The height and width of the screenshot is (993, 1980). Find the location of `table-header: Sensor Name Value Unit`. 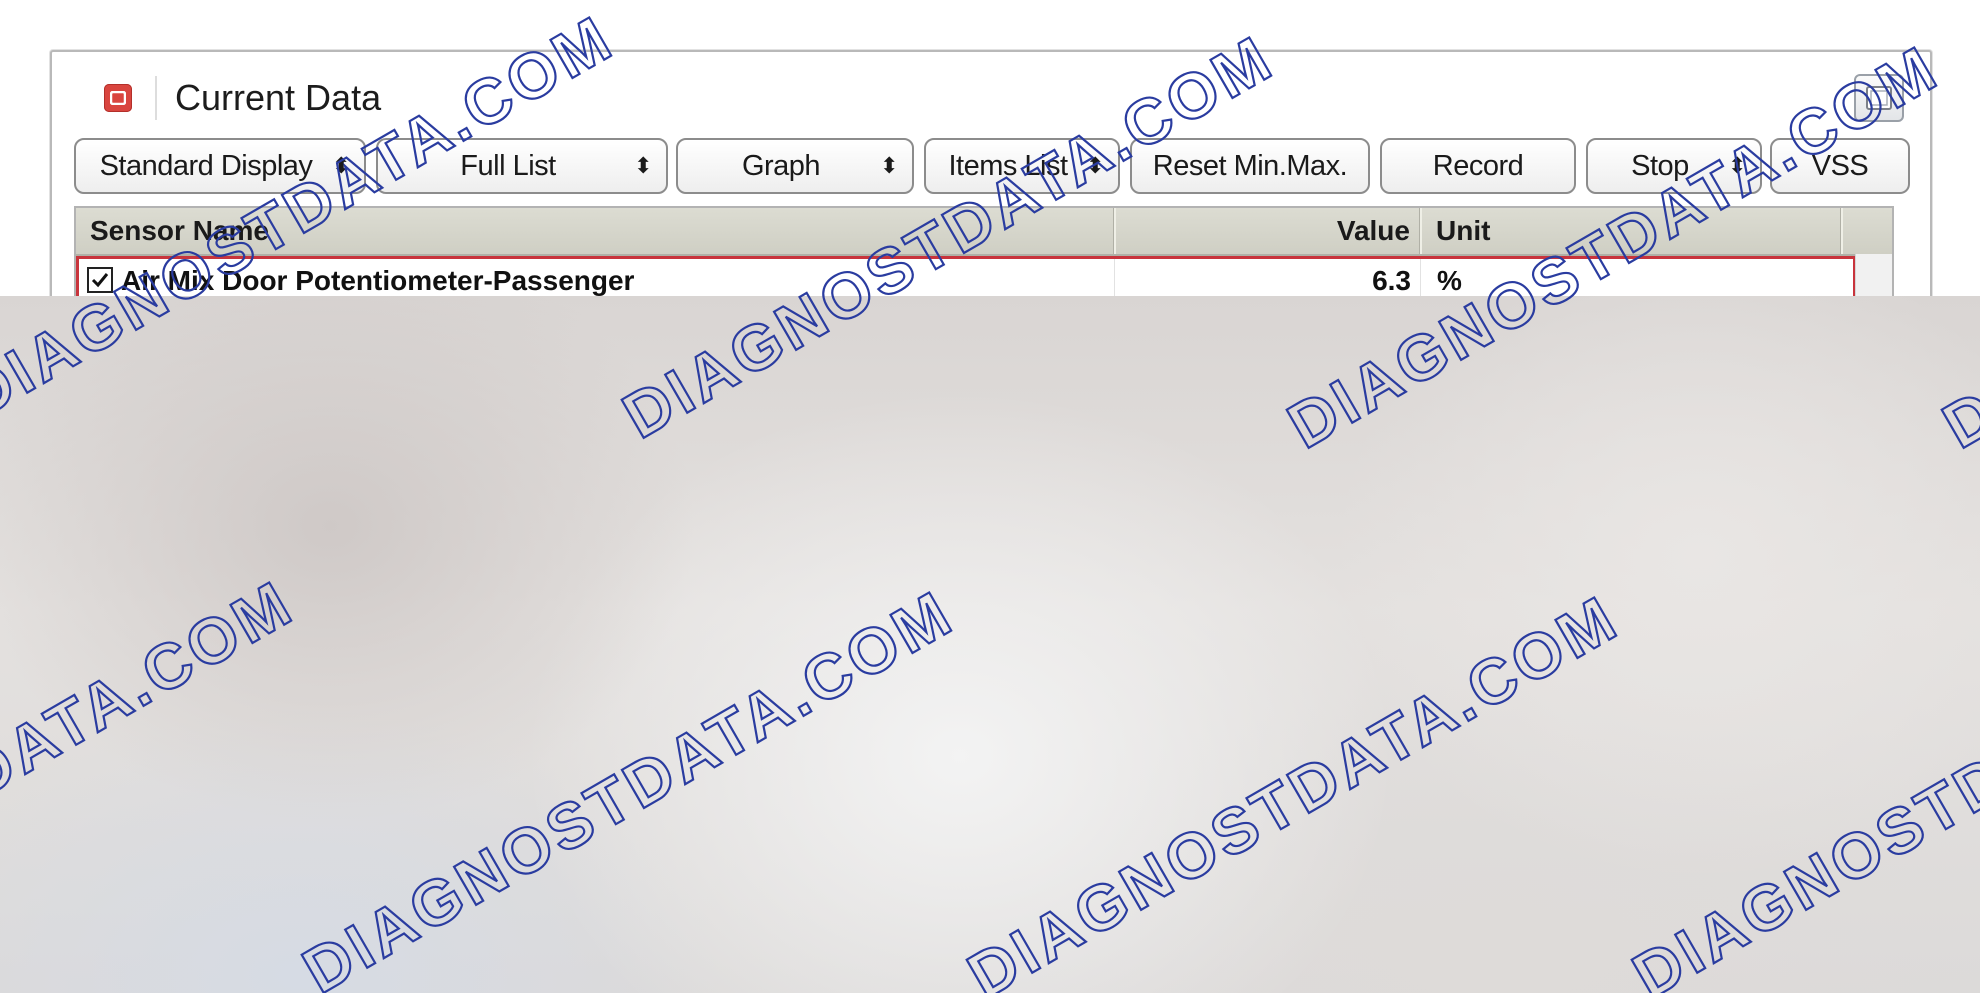

table-header: Sensor Name Value Unit is located at coordinates (984, 232).